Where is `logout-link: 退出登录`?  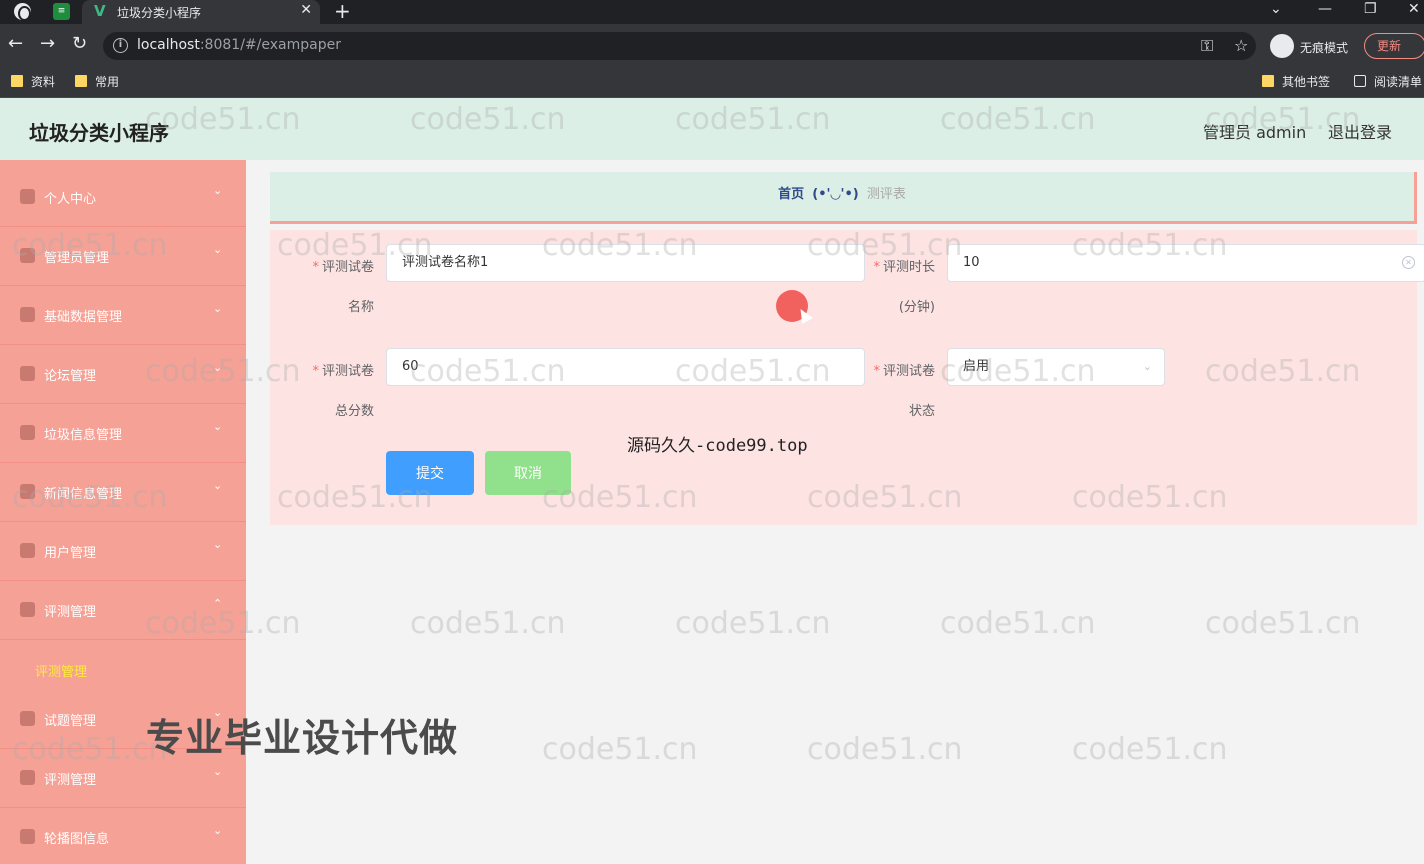 logout-link: 退出登录 is located at coordinates (1360, 131).